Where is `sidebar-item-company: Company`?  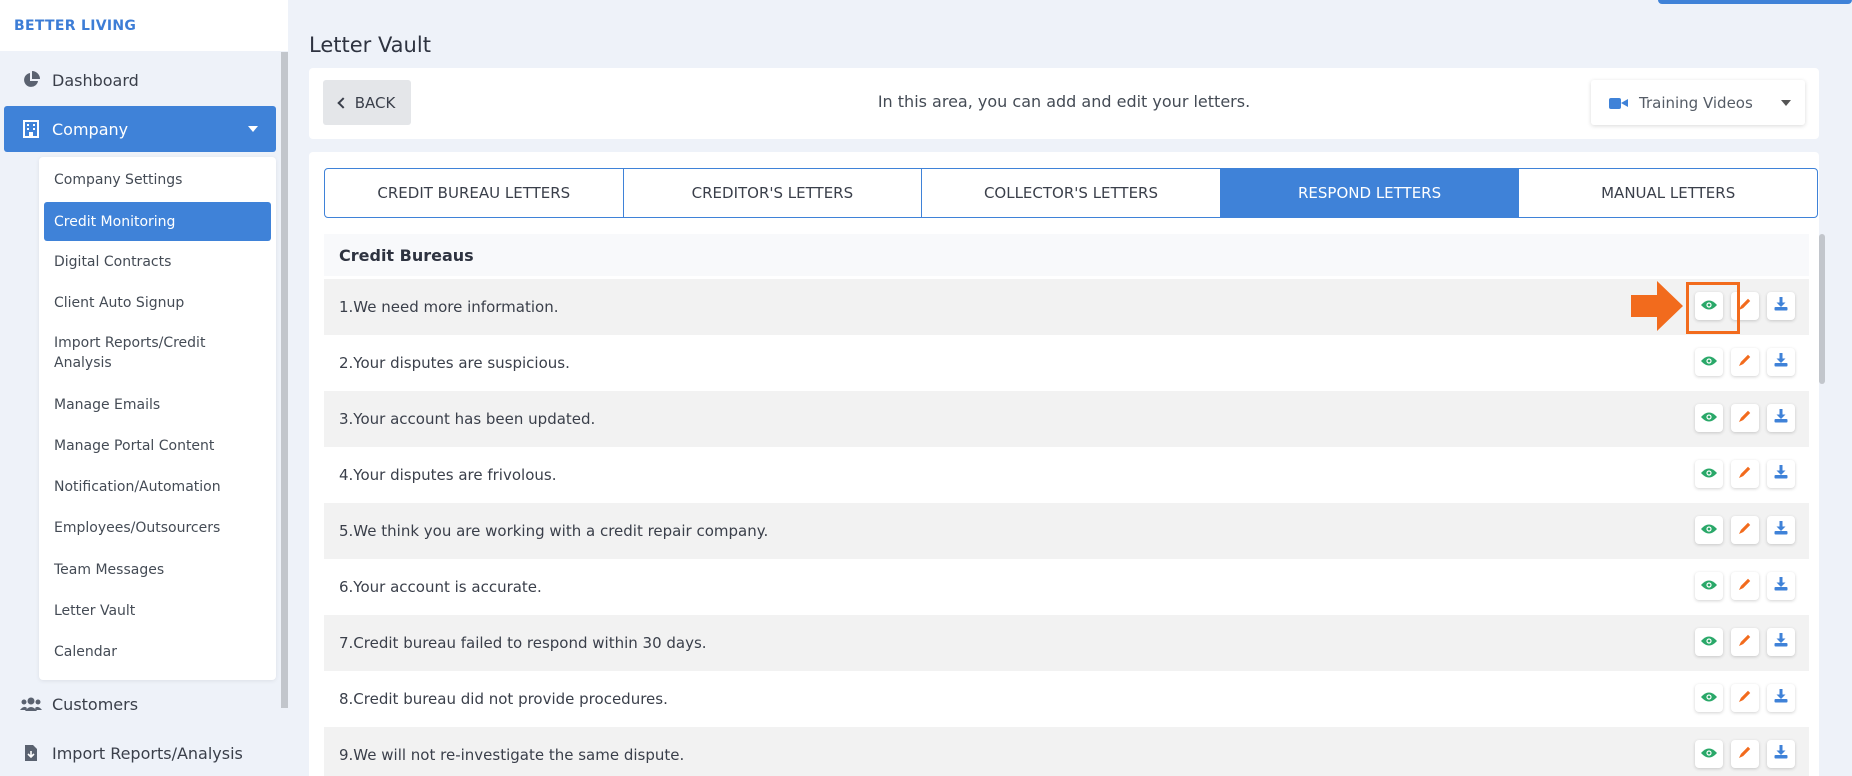 sidebar-item-company: Company is located at coordinates (140, 129).